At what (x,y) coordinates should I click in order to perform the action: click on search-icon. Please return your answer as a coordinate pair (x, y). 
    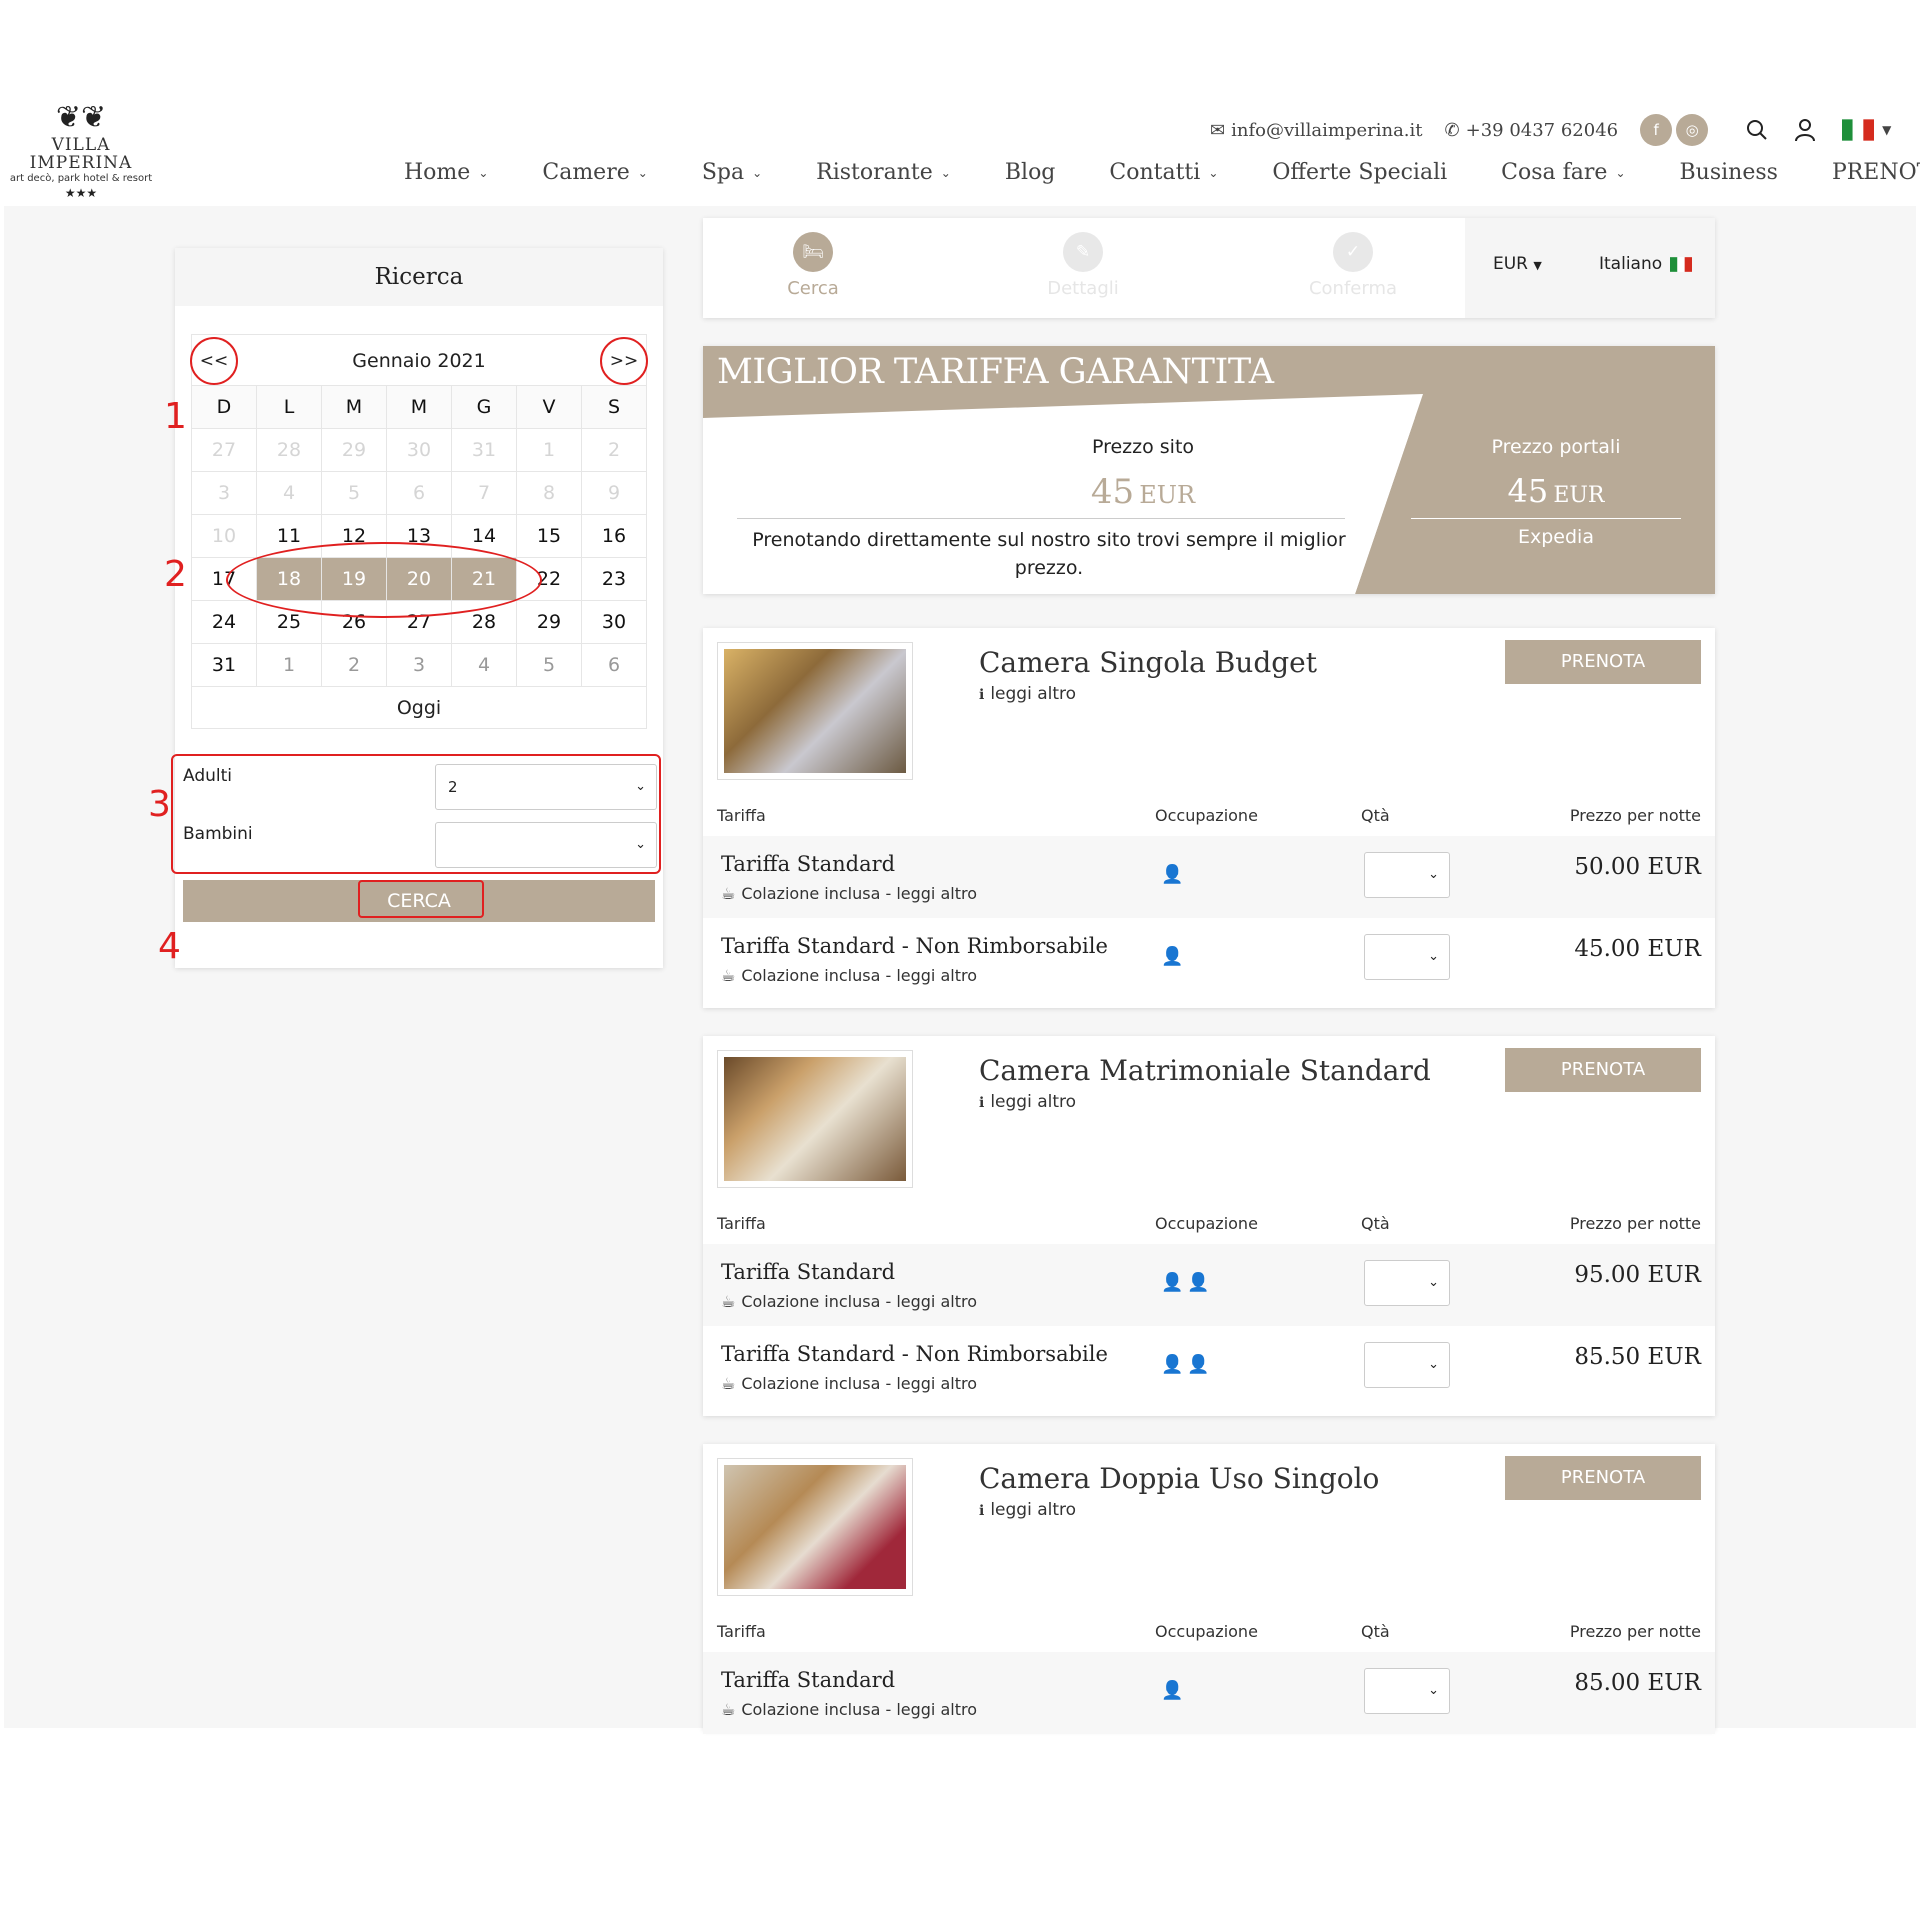
    Looking at the image, I should click on (1757, 130).